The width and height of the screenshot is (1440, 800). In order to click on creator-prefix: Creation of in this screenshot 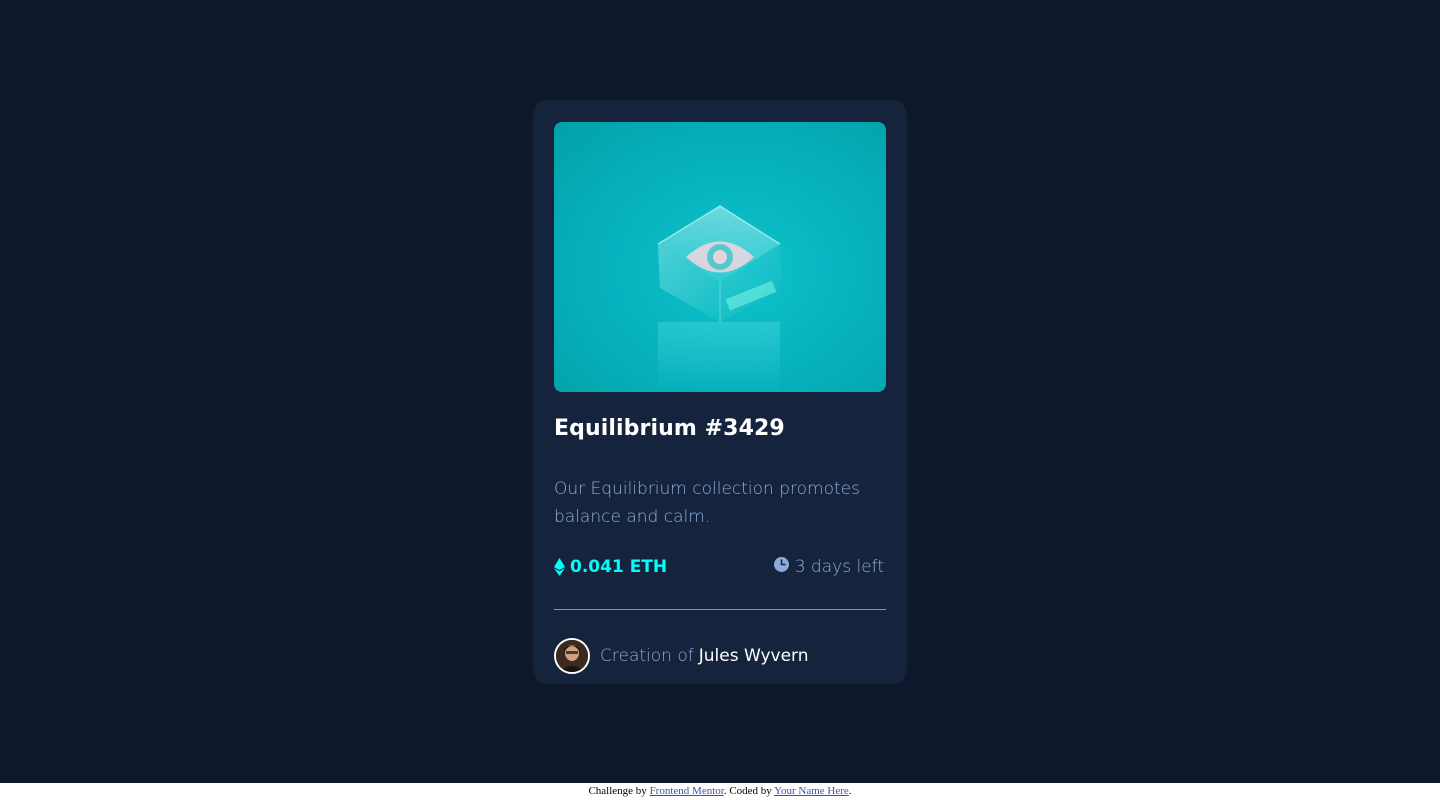, I will do `click(647, 656)`.